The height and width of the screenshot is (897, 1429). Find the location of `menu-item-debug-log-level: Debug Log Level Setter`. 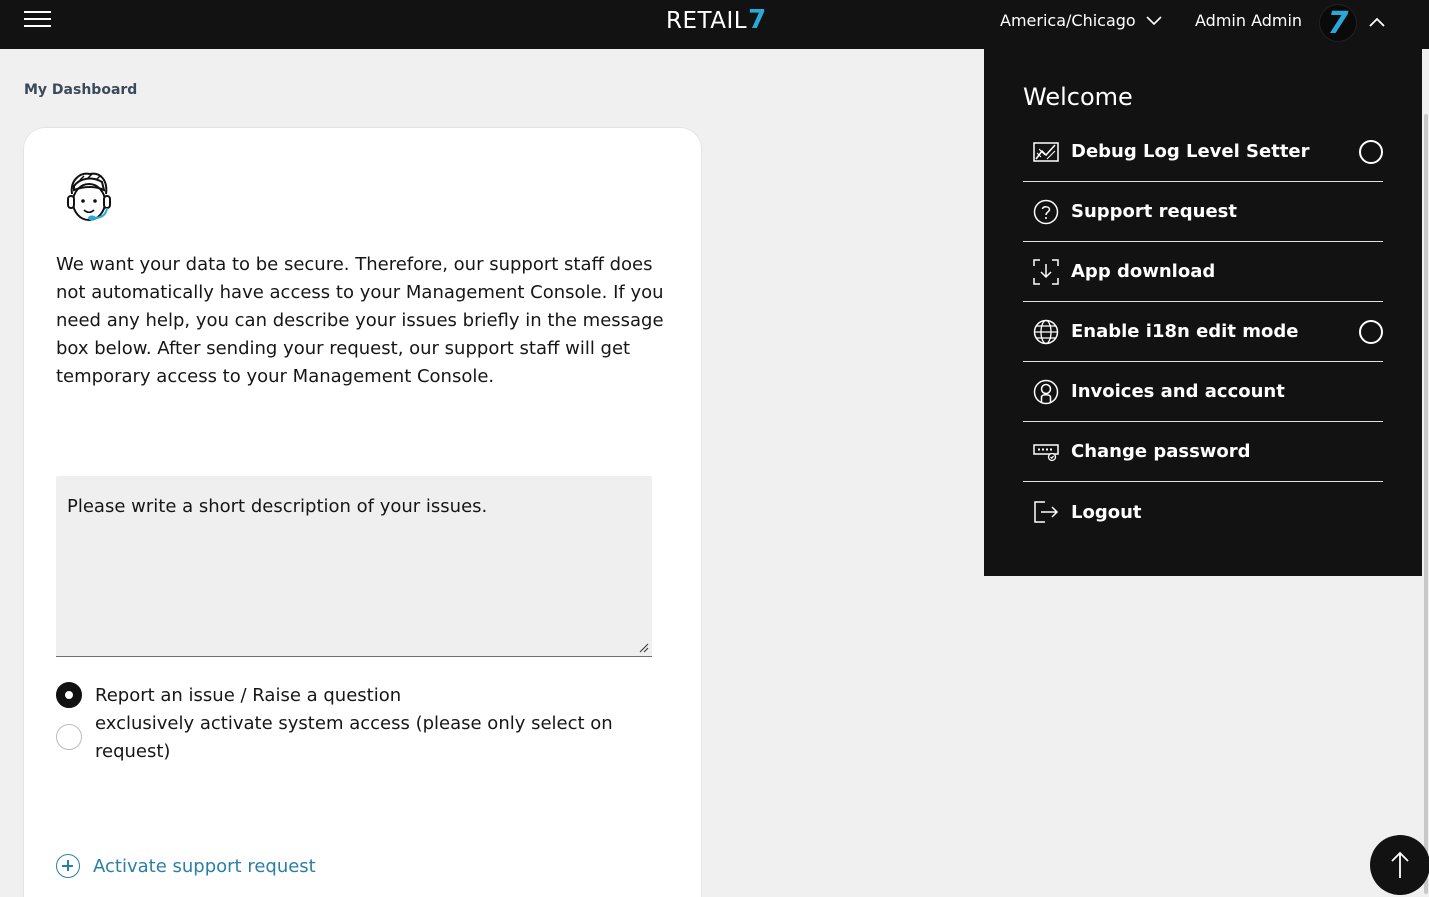

menu-item-debug-log-level: Debug Log Level Setter is located at coordinates (1203, 152).